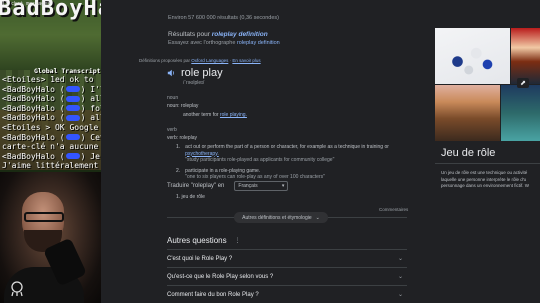 This screenshot has height=303, width=540. What do you see at coordinates (51, 147) in the screenshot?
I see `transcript-line: carte-clé n'a aucune u` at bounding box center [51, 147].